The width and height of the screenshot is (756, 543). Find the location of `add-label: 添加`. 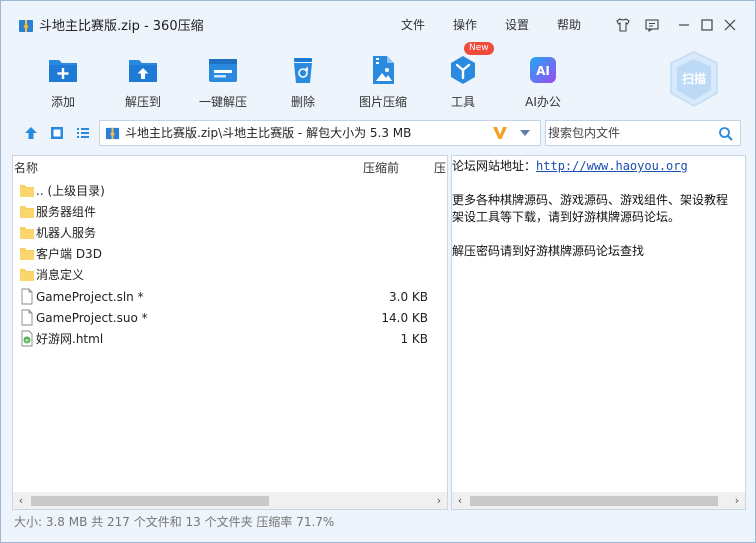

add-label: 添加 is located at coordinates (62, 102).